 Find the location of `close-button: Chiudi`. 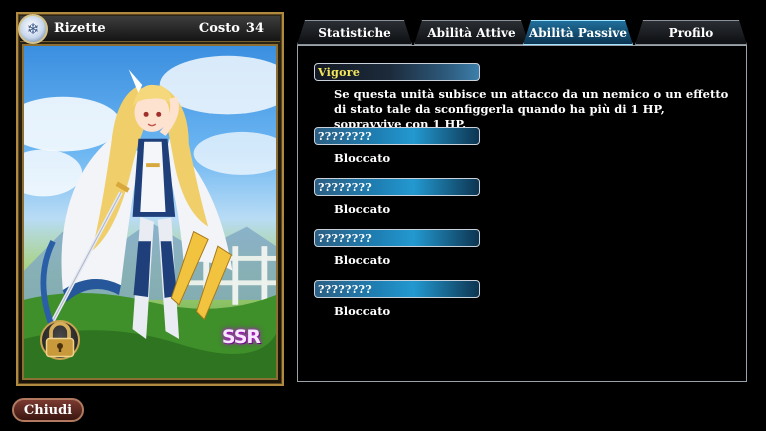

close-button: Chiudi is located at coordinates (48, 410).